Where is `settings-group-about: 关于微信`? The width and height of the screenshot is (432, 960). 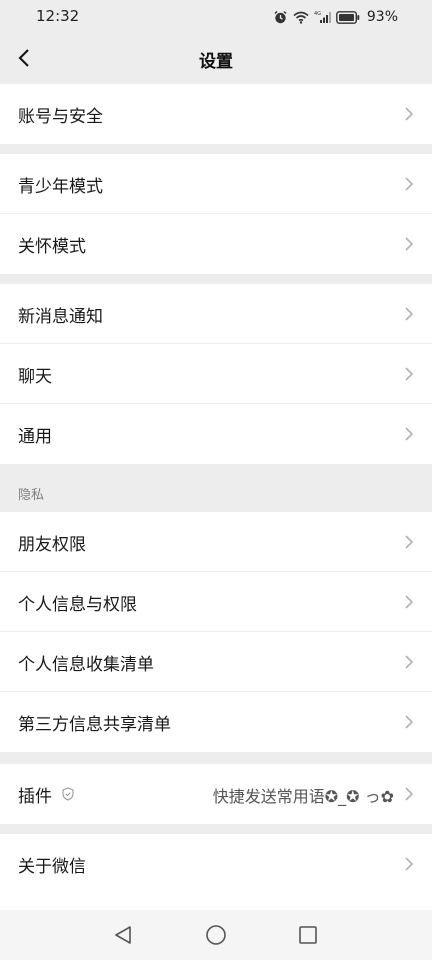
settings-group-about: 关于微信 is located at coordinates (216, 872).